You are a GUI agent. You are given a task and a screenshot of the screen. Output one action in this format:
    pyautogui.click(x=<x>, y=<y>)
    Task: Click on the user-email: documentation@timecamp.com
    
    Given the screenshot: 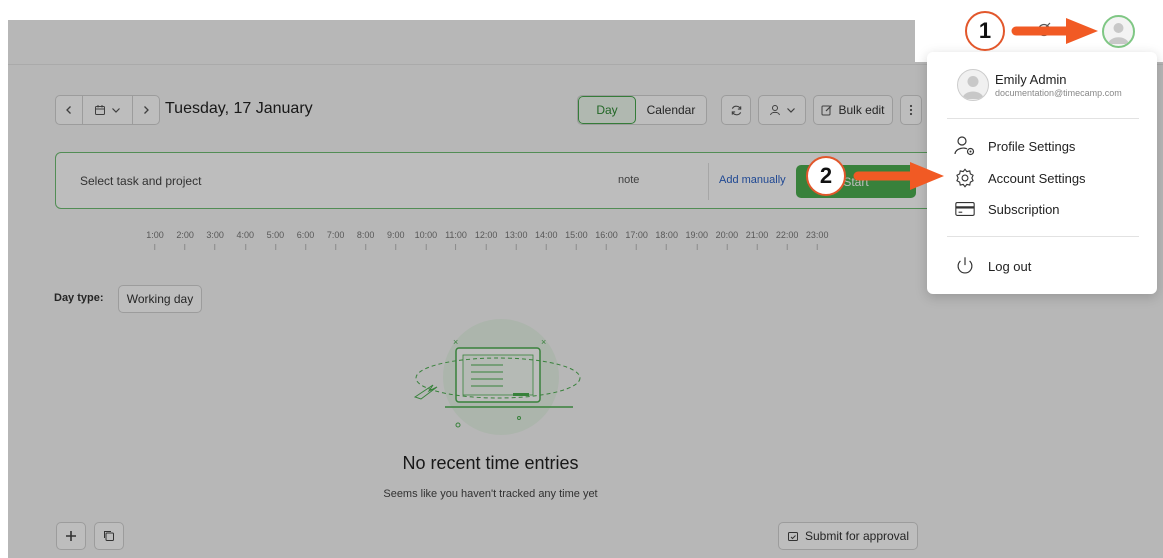 What is the action you would take?
    pyautogui.click(x=1058, y=93)
    